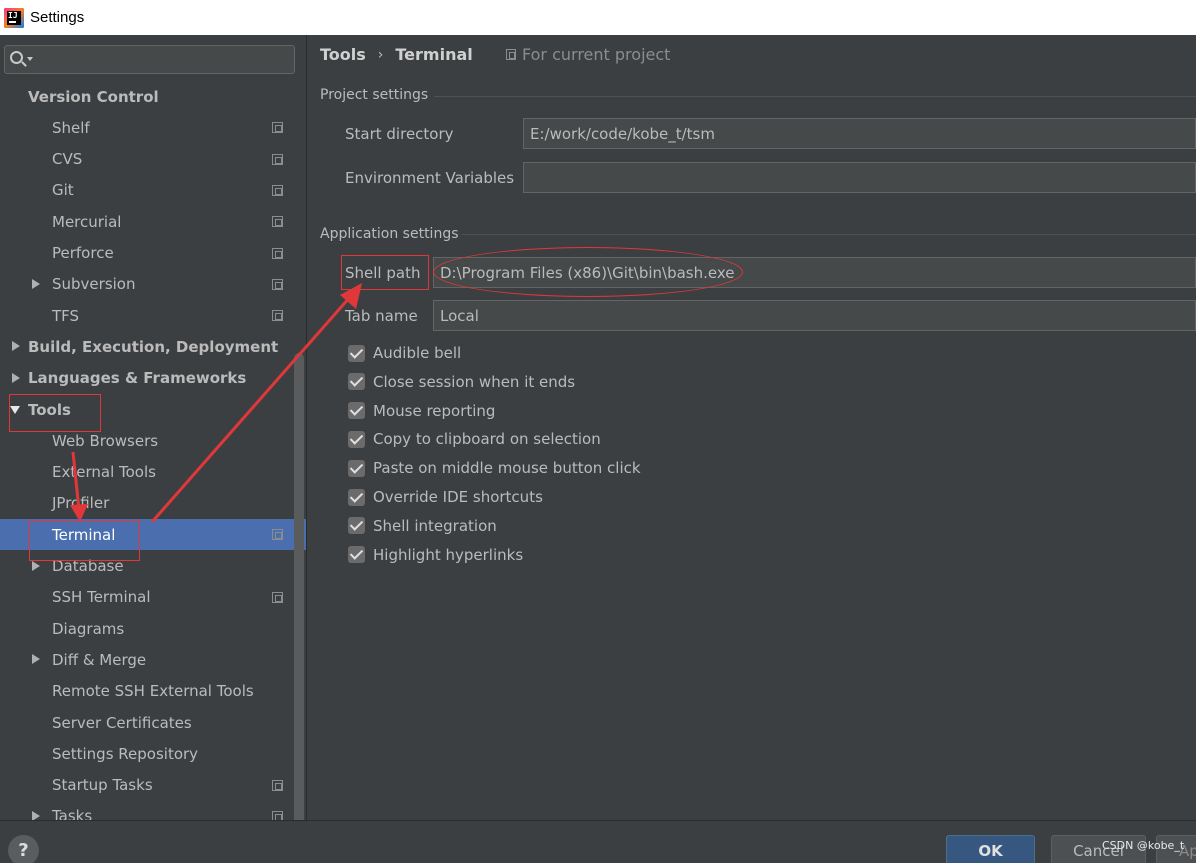  I want to click on checkbox-highlight-hyperlinks, so click(356, 555).